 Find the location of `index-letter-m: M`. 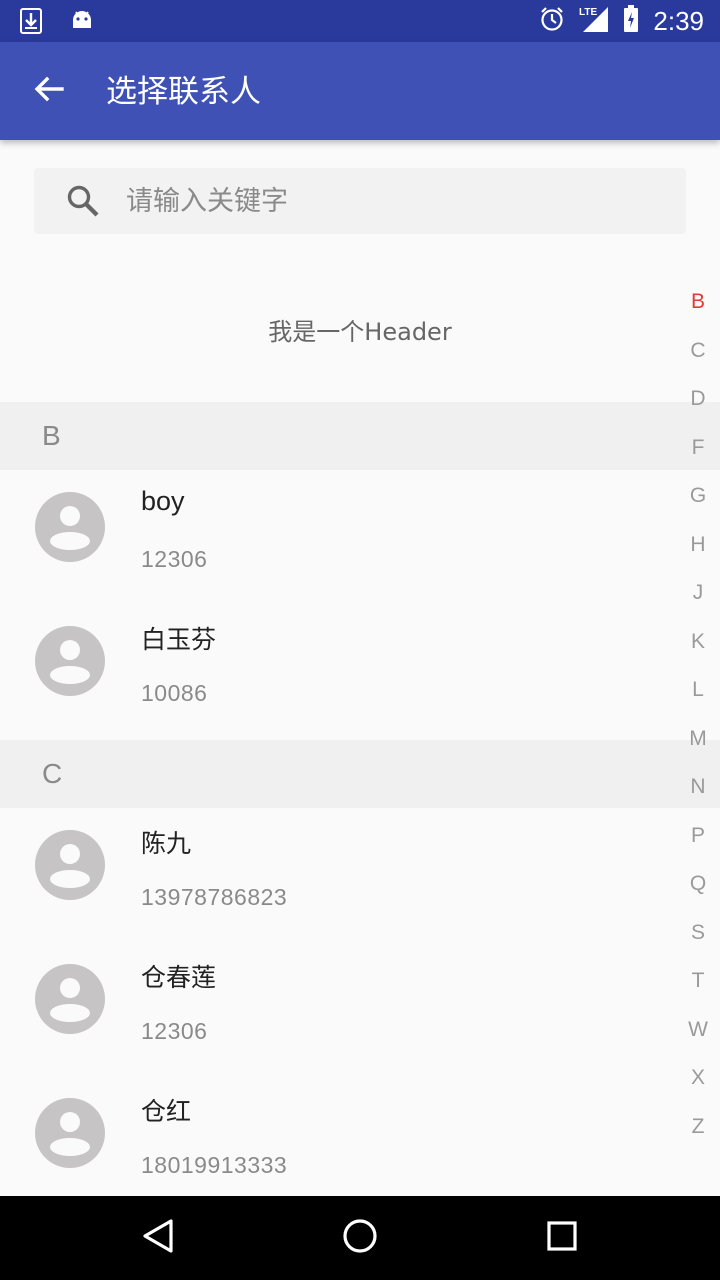

index-letter-m: M is located at coordinates (698, 739).